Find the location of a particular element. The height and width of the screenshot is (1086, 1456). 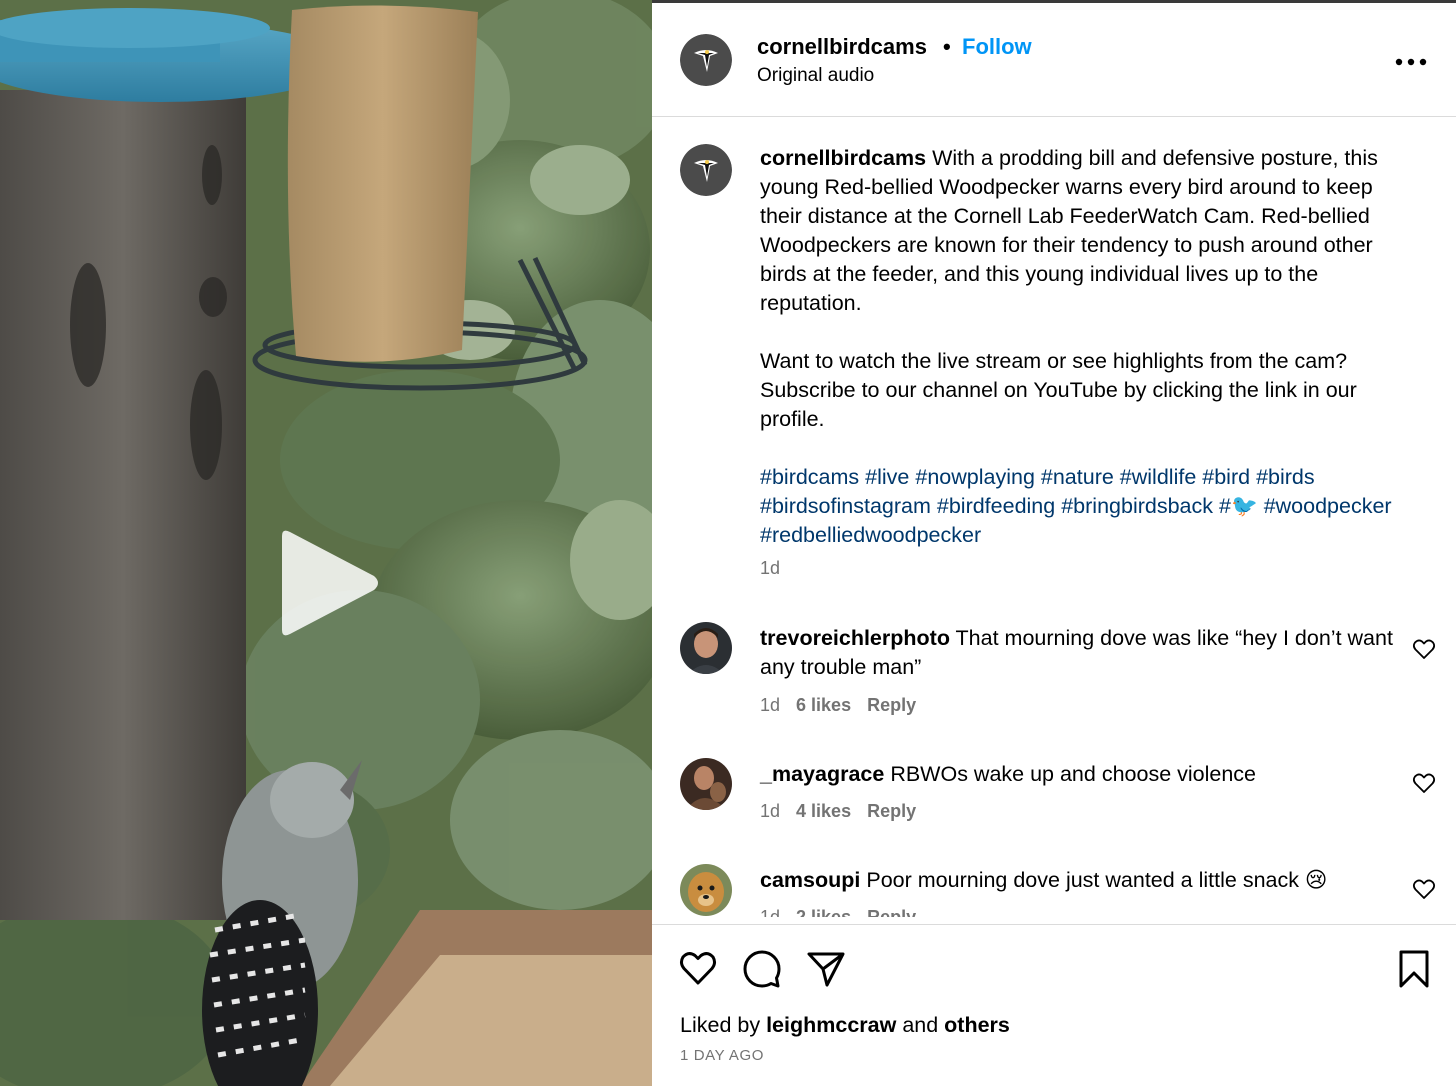

post-date: 1 DAY AGO is located at coordinates (722, 1055).